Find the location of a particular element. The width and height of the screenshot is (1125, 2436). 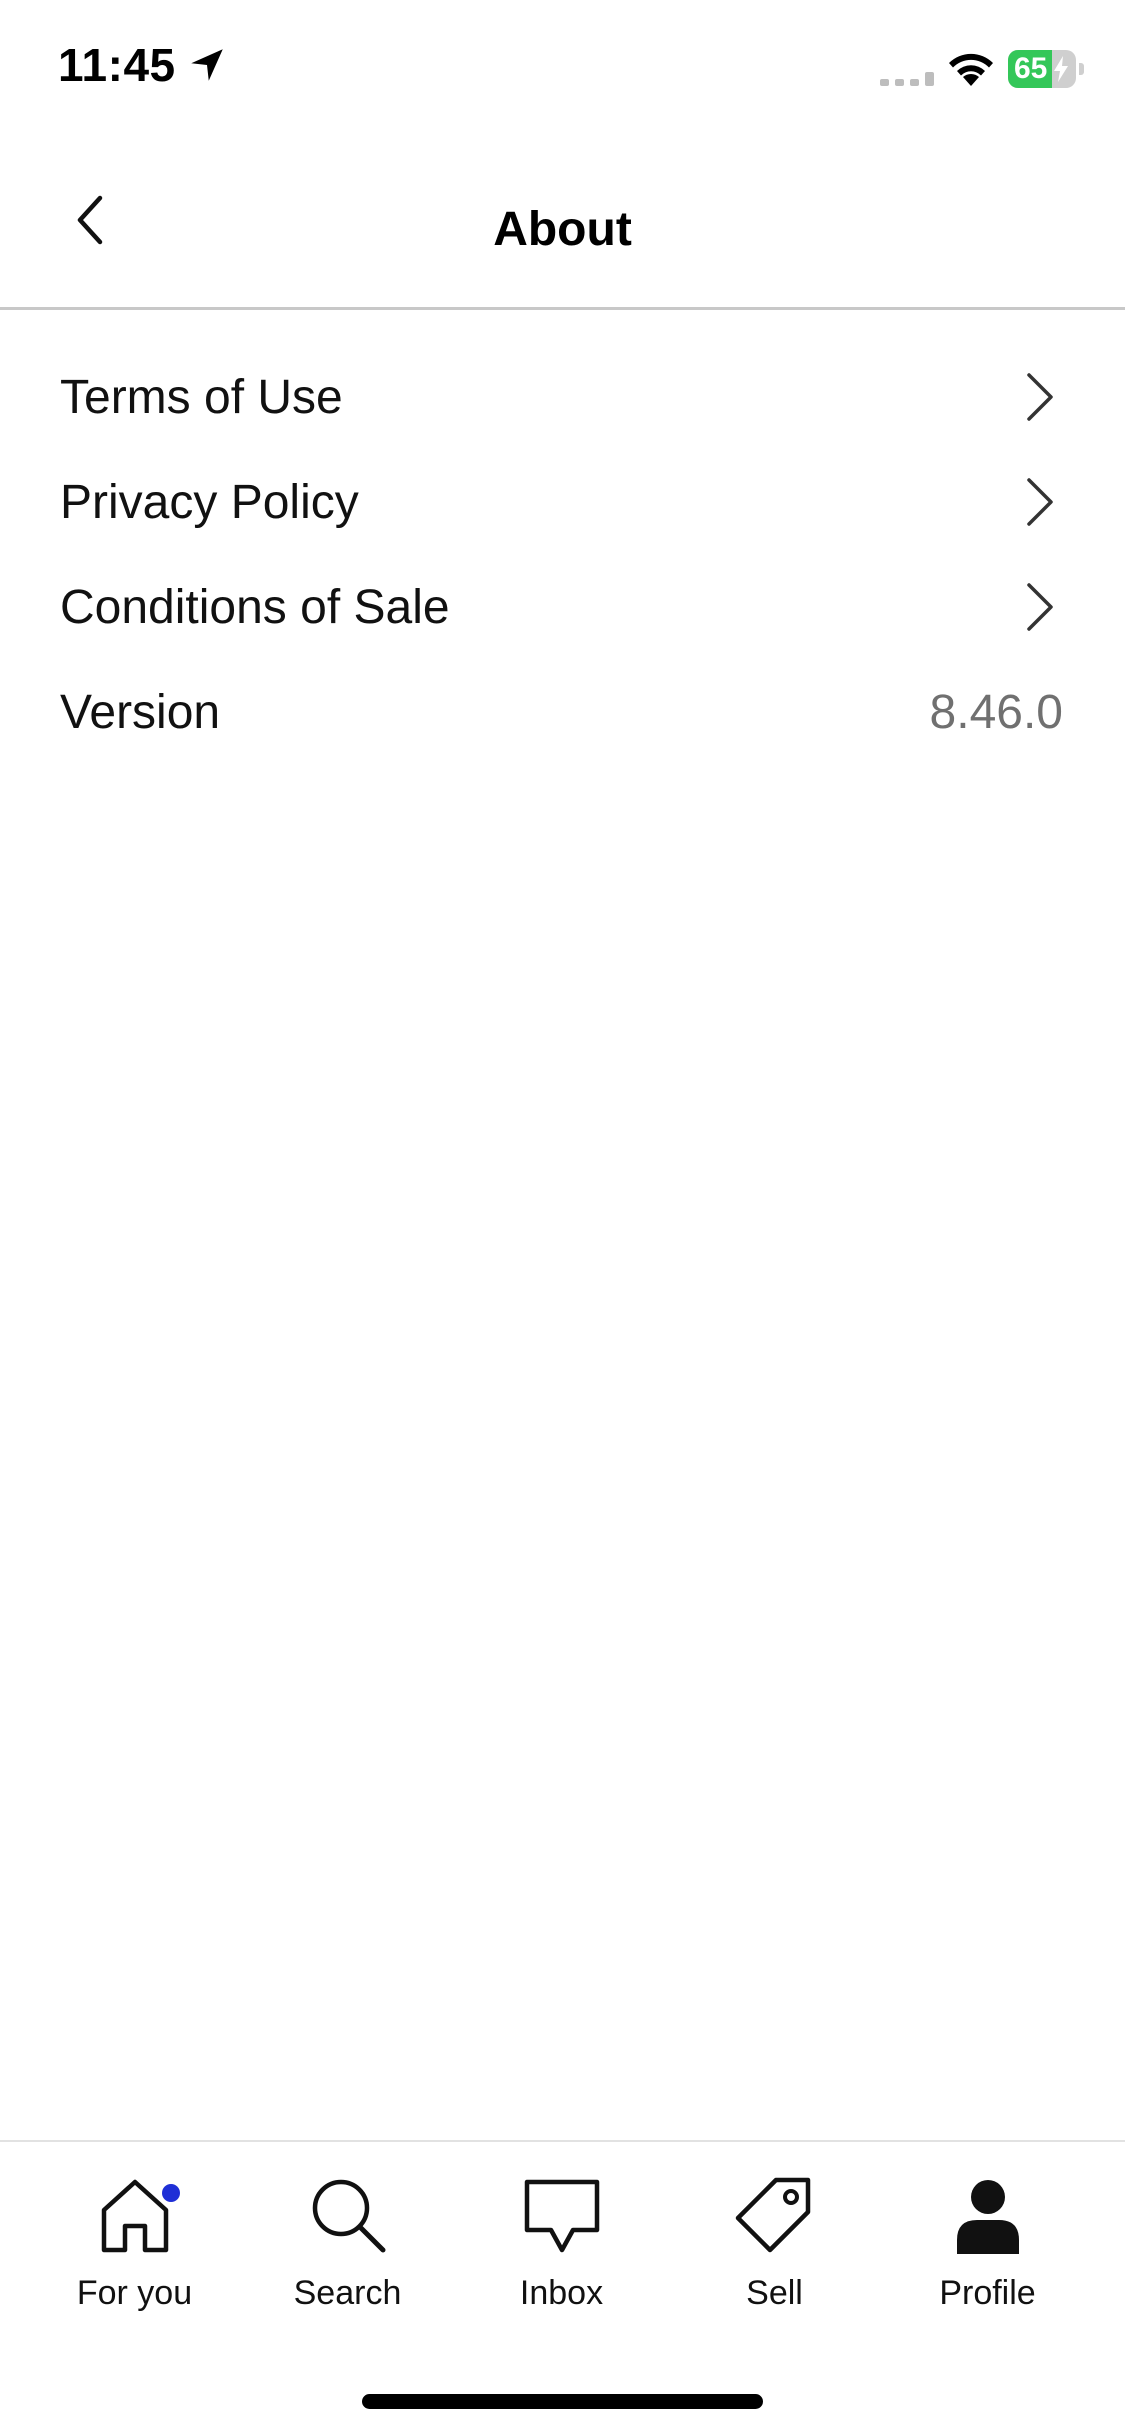

tab-label: For you is located at coordinates (134, 2293).